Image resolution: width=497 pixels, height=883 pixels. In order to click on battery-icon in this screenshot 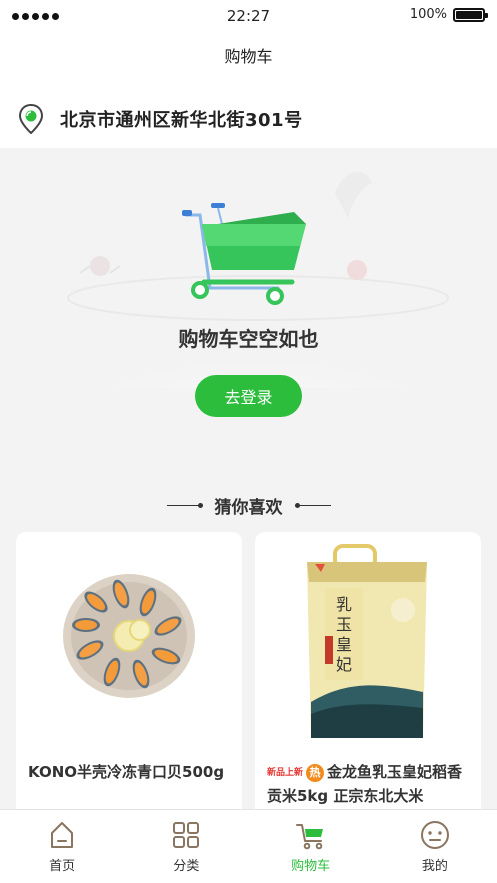, I will do `click(470, 14)`.